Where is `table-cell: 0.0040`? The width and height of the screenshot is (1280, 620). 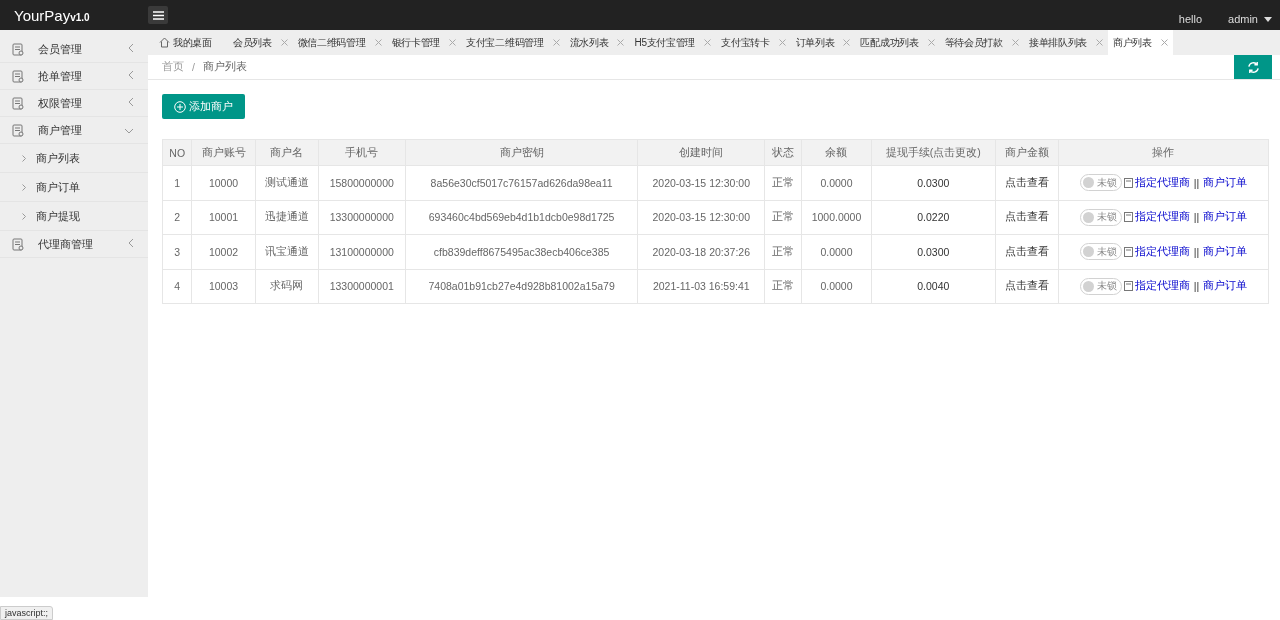 table-cell: 0.0040 is located at coordinates (933, 286).